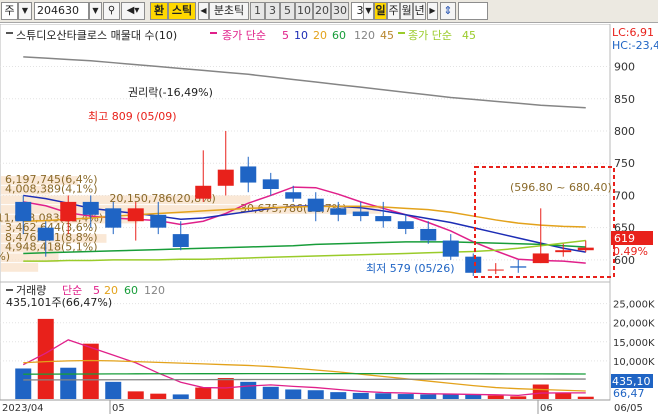 The image size is (658, 414). What do you see at coordinates (9, 11) in the screenshot?
I see `mode-select: 주` at bounding box center [9, 11].